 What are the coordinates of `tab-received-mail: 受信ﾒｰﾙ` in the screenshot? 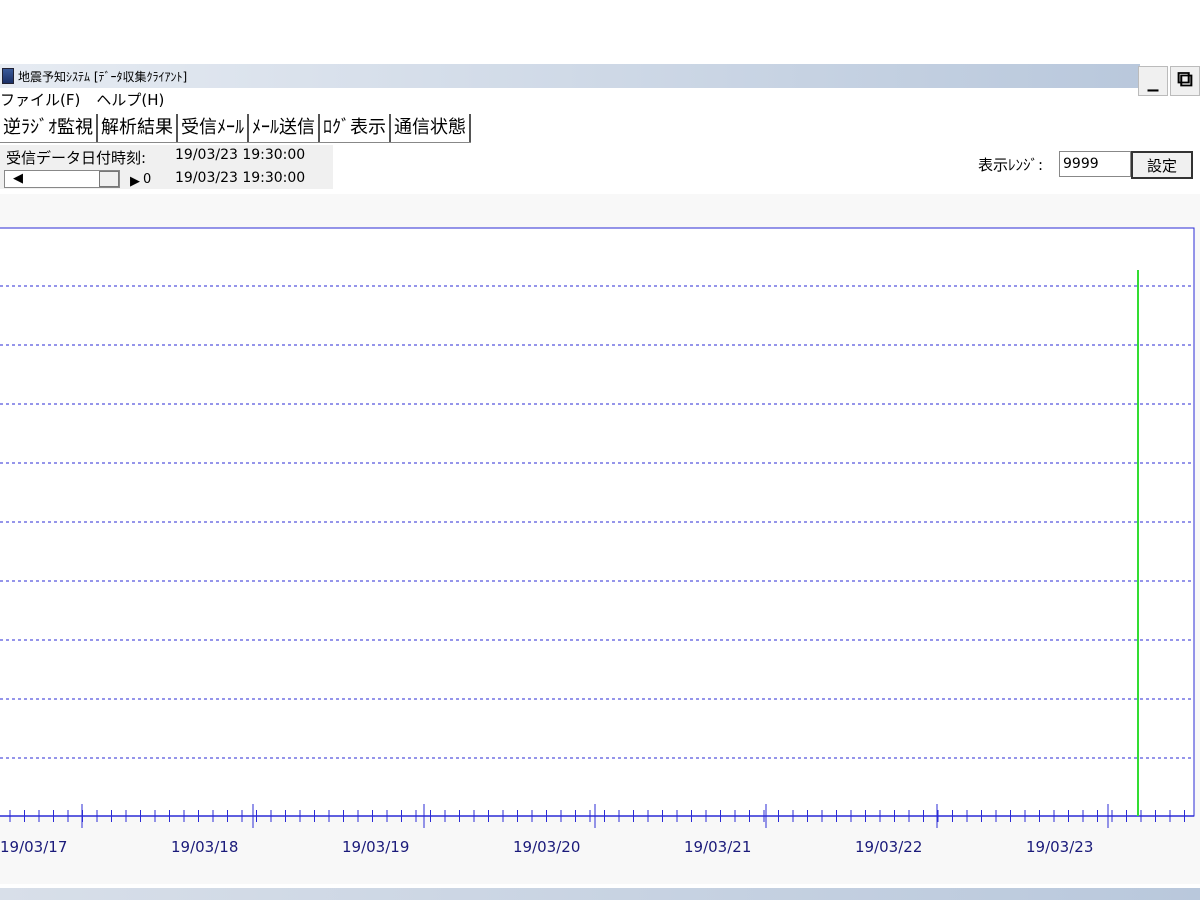 It's located at (213, 128).